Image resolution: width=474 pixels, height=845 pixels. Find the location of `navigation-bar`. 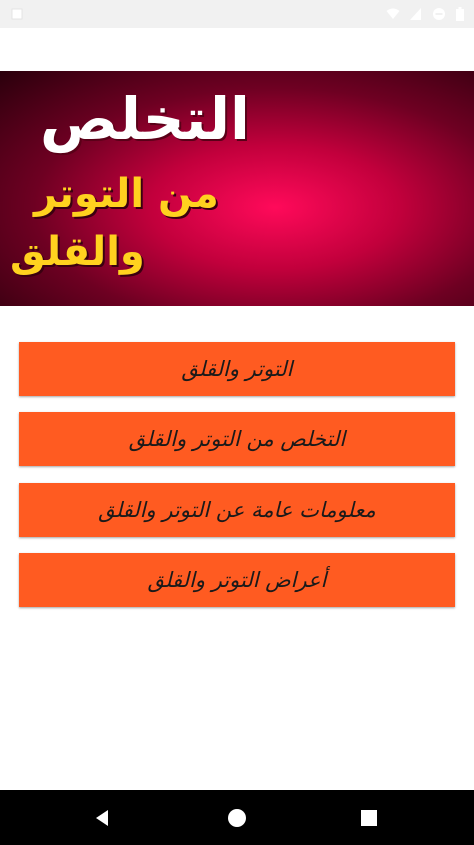

navigation-bar is located at coordinates (237, 817).